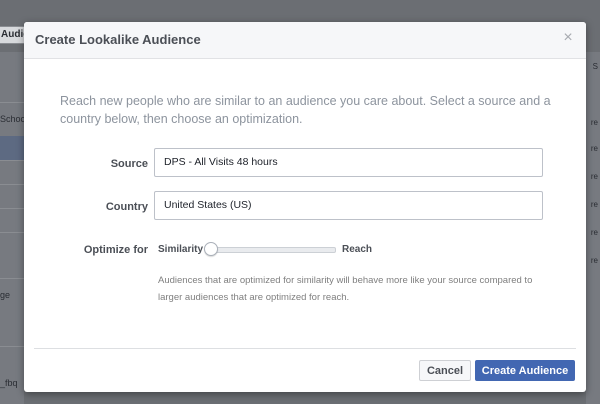 This screenshot has height=404, width=600. Describe the element at coordinates (525, 370) in the screenshot. I see `create-audience-button: Create Audience` at that location.